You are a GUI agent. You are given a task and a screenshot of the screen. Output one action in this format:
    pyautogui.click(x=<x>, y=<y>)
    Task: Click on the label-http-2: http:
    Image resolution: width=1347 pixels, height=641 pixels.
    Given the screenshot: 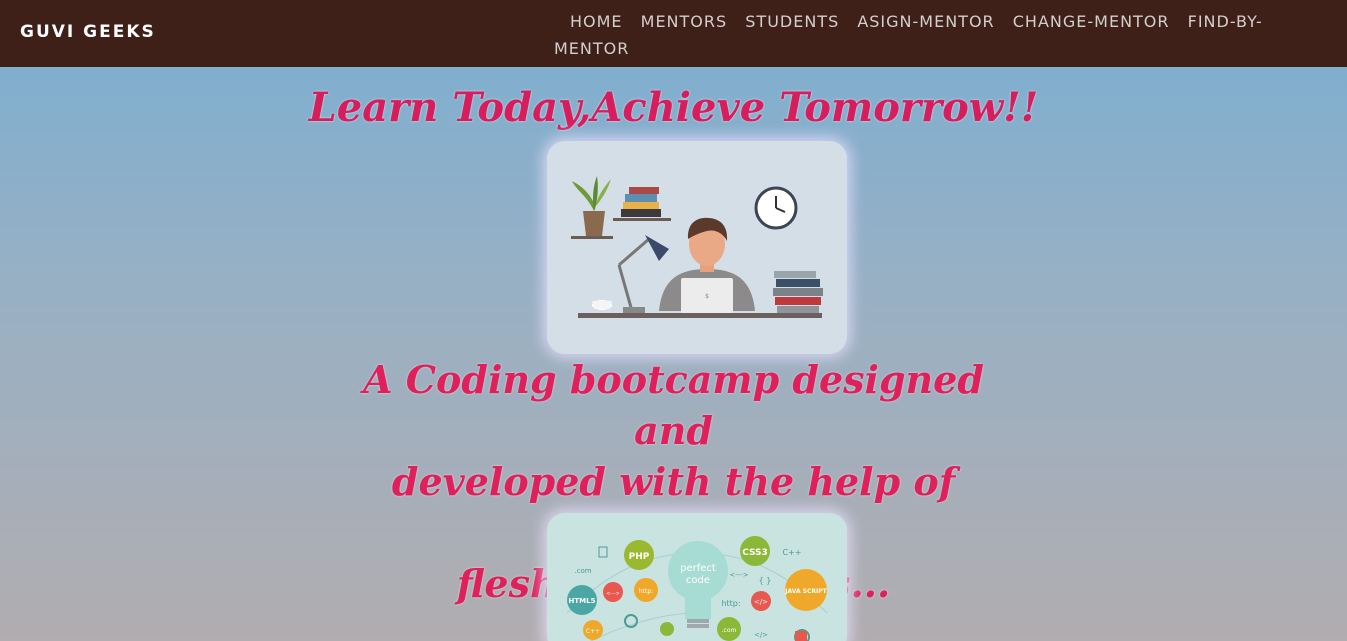 What is the action you would take?
    pyautogui.click(x=730, y=603)
    